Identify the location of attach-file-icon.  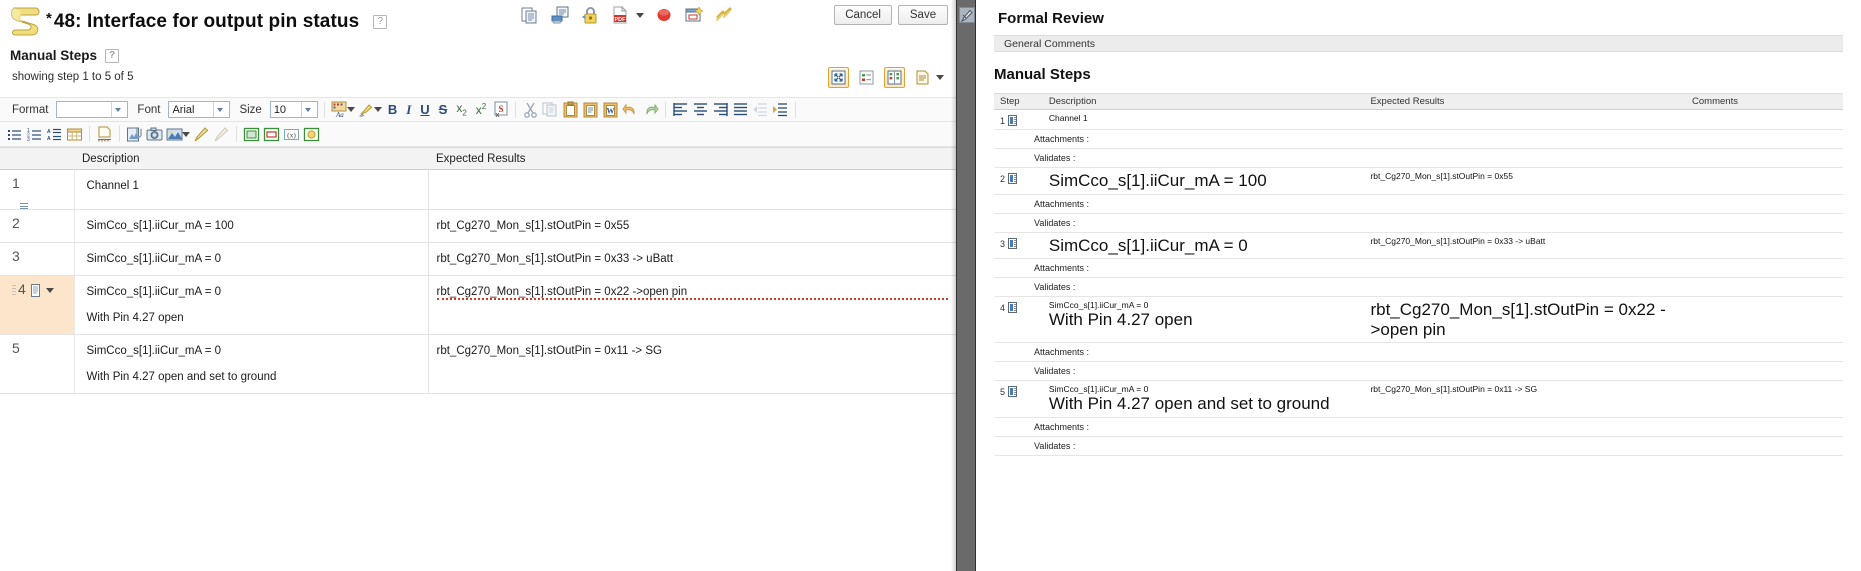
(134, 134).